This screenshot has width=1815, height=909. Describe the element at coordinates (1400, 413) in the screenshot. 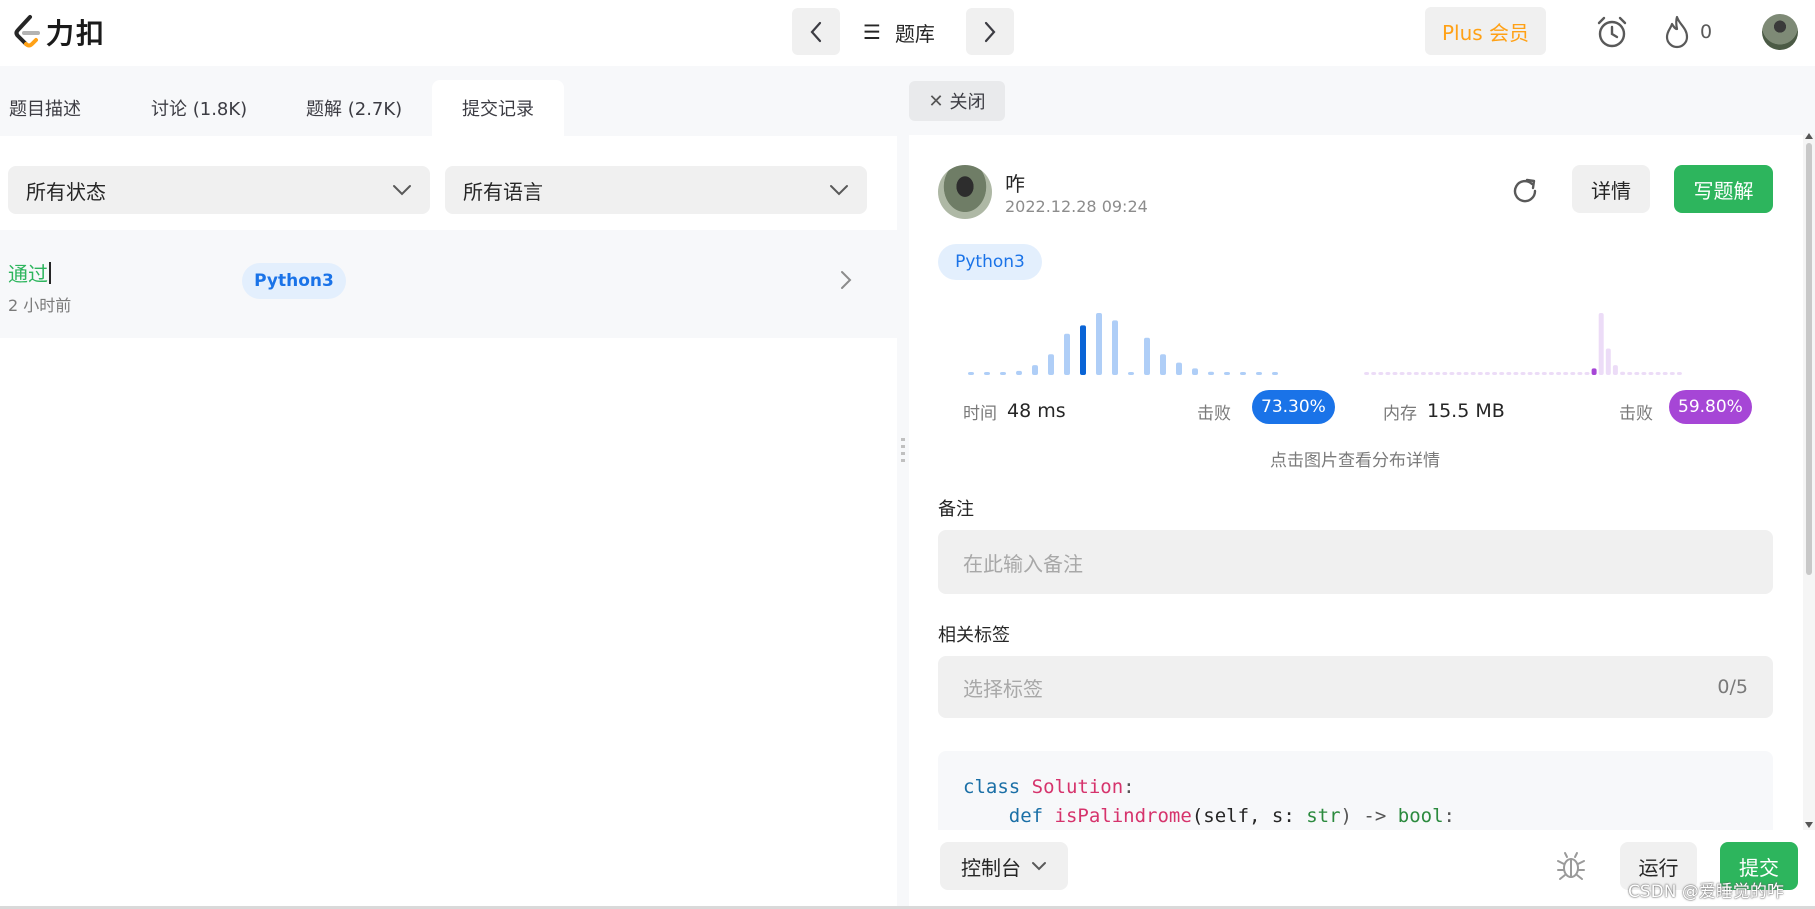

I see `memory-label: 内存` at that location.